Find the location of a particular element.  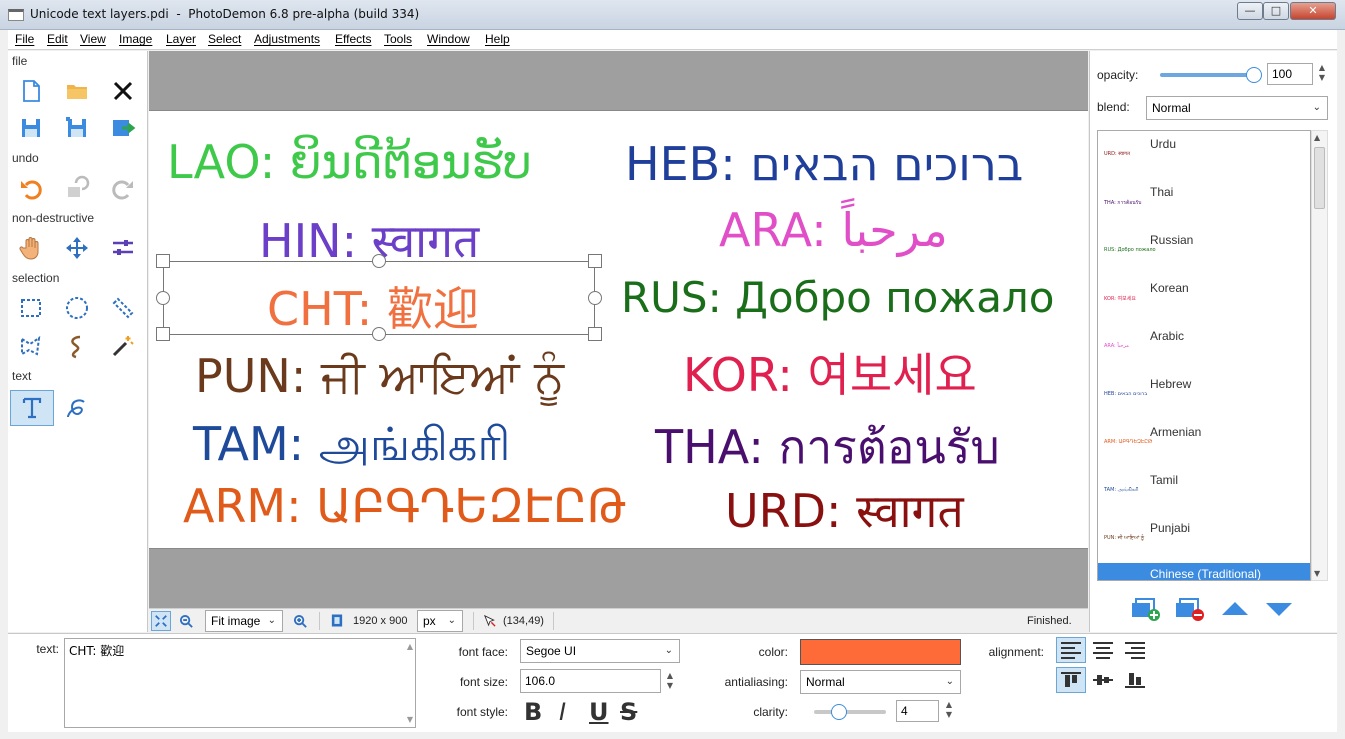

undo-button is located at coordinates (31, 188).